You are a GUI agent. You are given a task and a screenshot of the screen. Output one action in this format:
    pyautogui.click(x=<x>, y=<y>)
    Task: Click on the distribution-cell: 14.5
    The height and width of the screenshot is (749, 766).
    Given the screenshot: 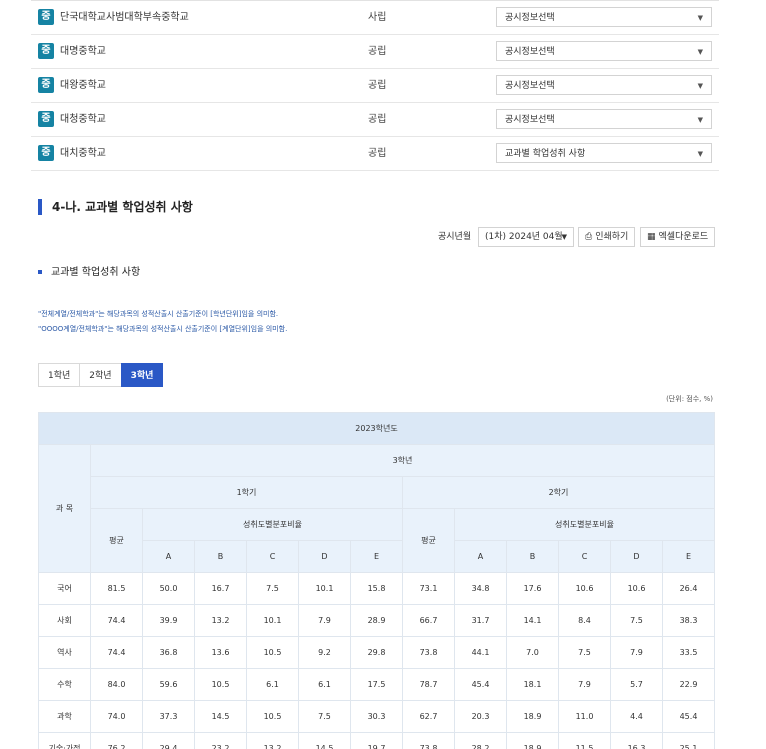 What is the action you would take?
    pyautogui.click(x=220, y=716)
    